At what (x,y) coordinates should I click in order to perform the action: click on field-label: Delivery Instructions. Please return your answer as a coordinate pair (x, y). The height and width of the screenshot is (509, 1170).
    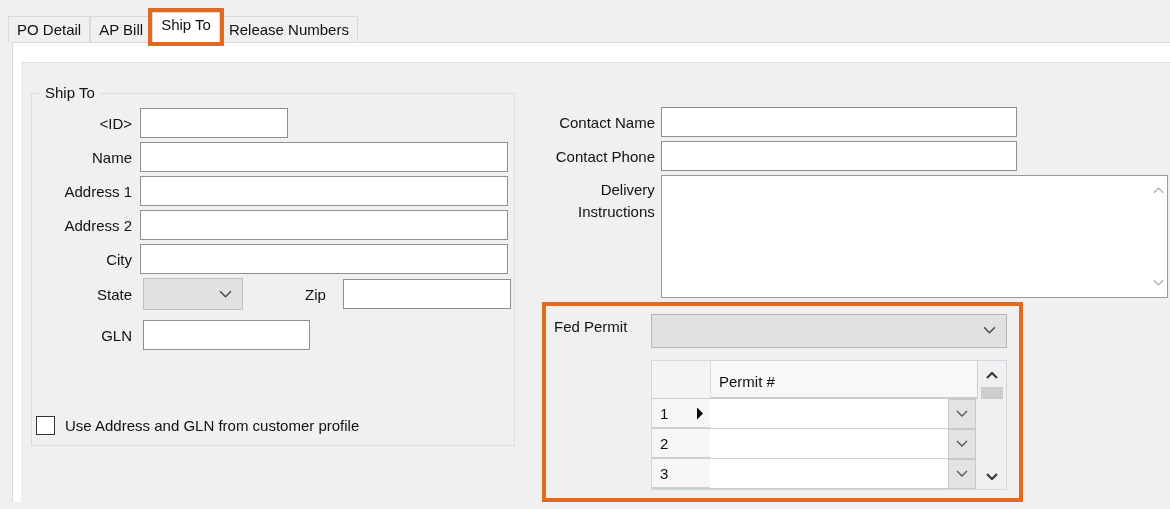
    Looking at the image, I should click on (616, 201).